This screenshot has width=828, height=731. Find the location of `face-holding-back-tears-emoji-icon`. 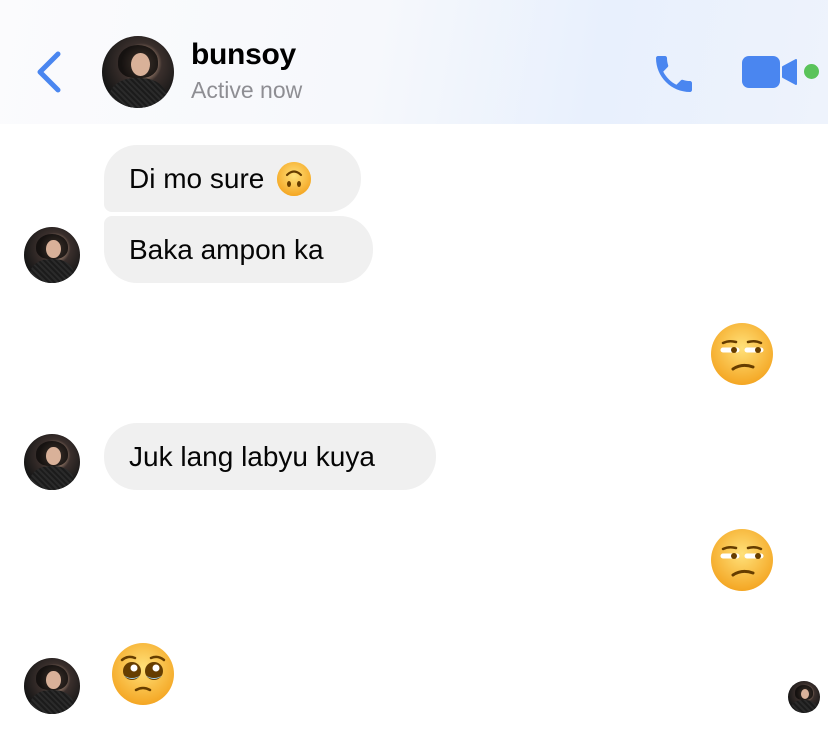

face-holding-back-tears-emoji-icon is located at coordinates (143, 674).